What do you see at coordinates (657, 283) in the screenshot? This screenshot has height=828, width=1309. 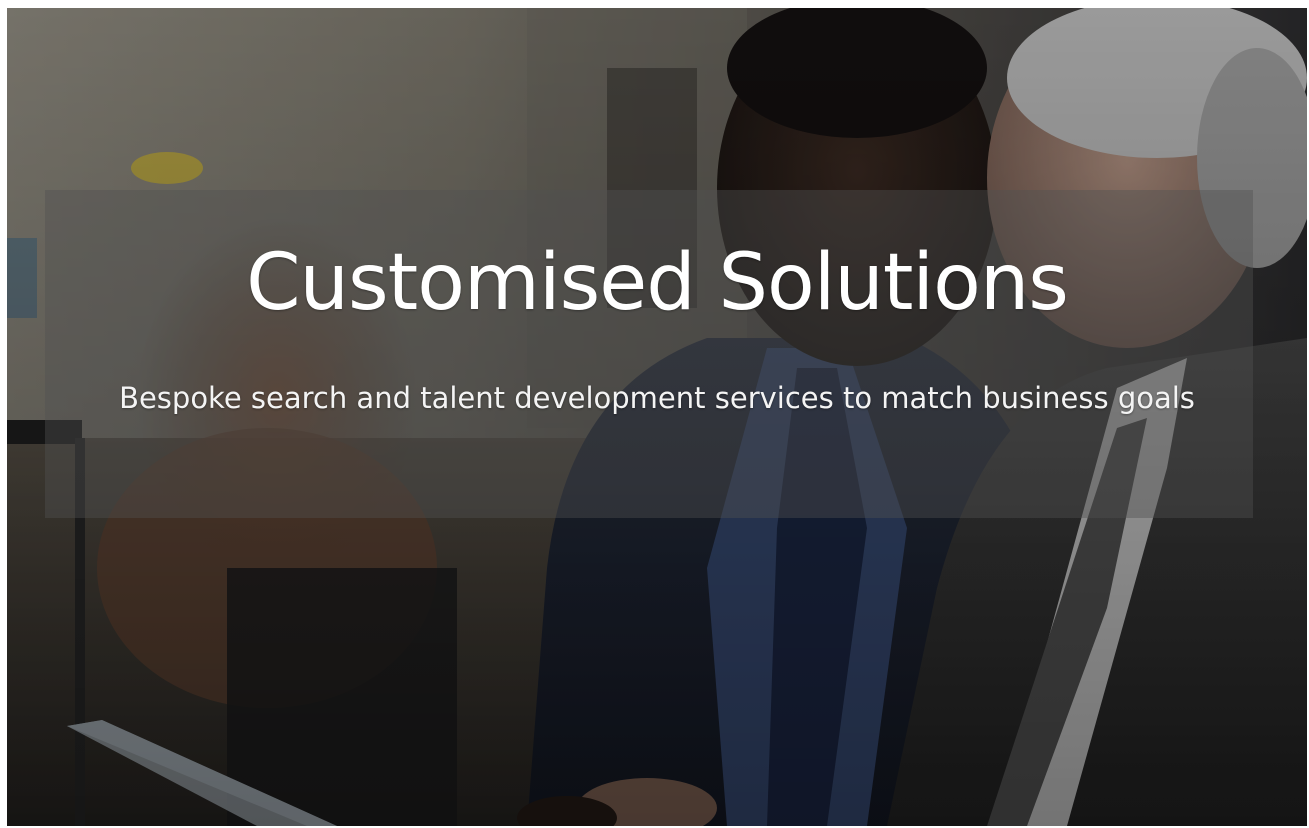 I see `hero-title: Customised Solutions` at bounding box center [657, 283].